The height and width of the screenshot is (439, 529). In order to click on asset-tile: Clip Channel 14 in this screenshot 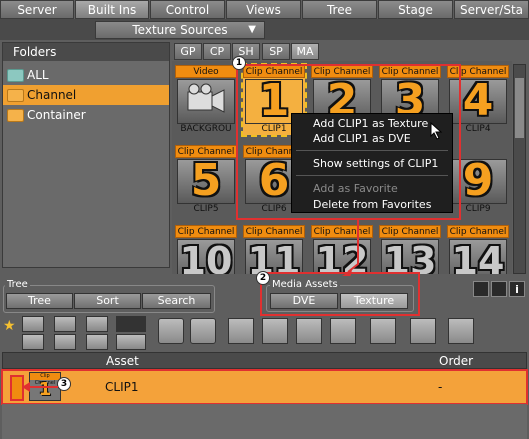, I will do `click(478, 249)`.